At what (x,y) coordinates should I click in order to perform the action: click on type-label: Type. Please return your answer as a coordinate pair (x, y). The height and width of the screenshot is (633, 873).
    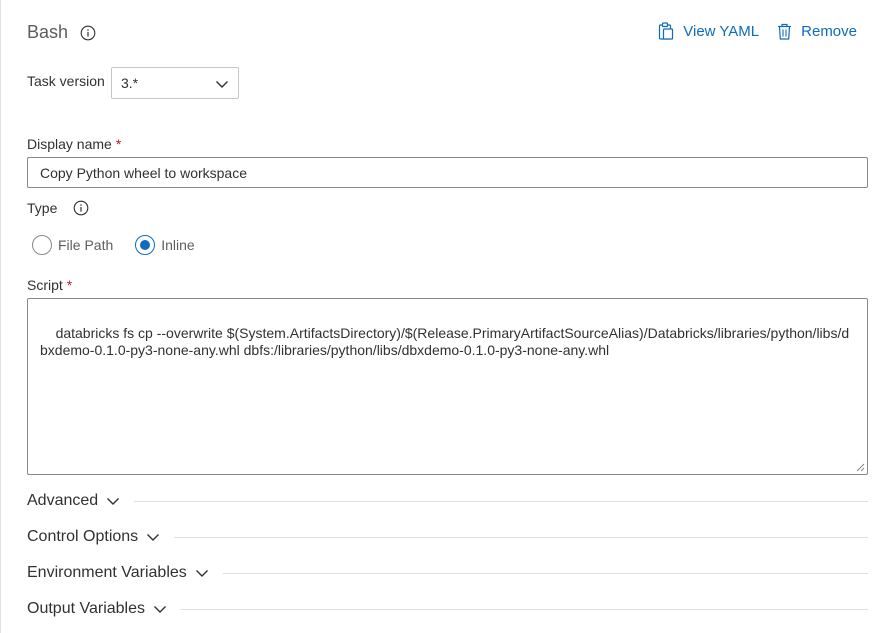
    Looking at the image, I should click on (42, 208).